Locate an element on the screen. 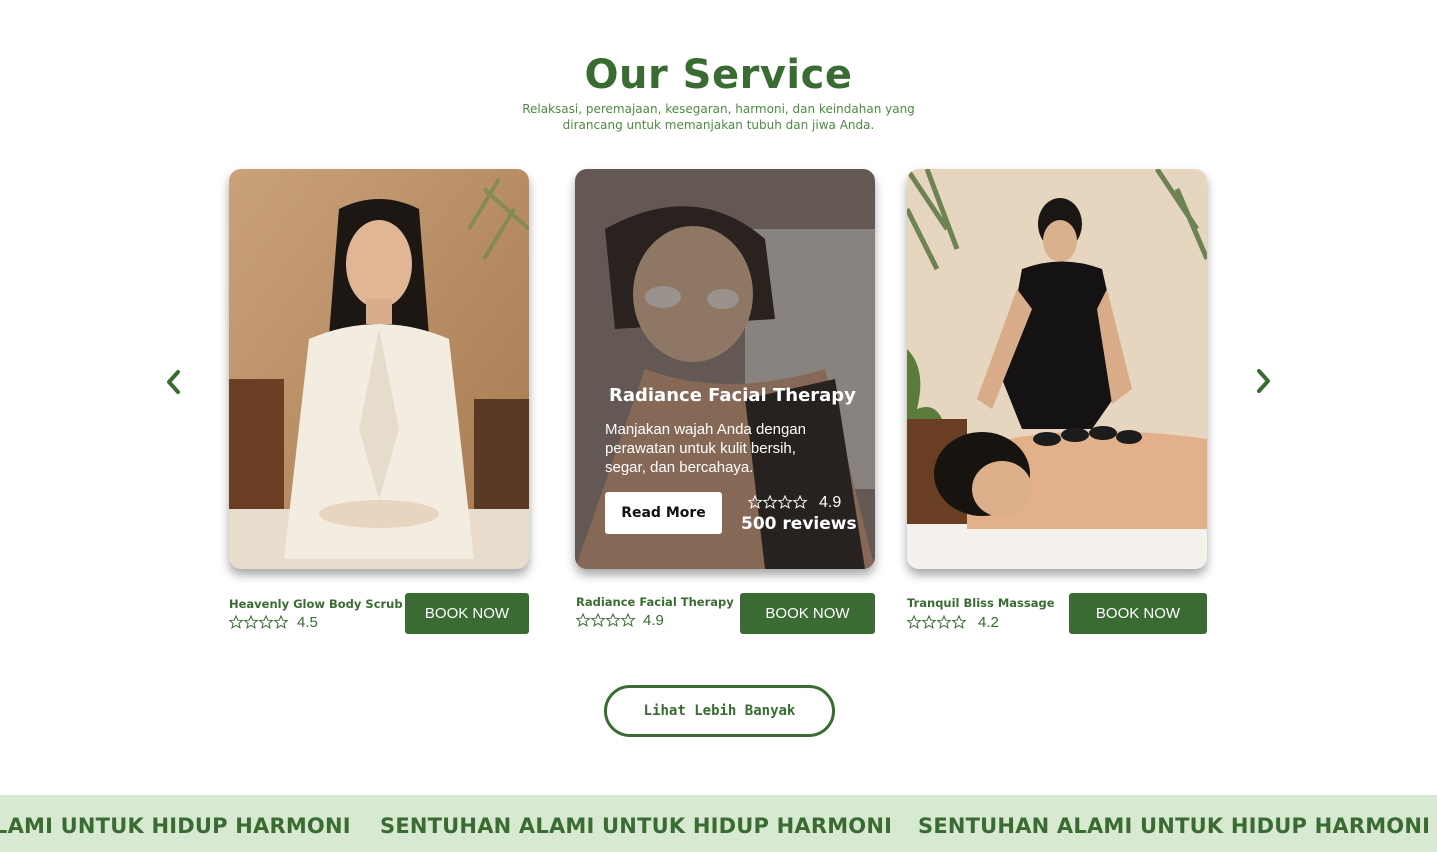 Image resolution: width=1437 pixels, height=852 pixels. body-scrub-photo is located at coordinates (379, 369).